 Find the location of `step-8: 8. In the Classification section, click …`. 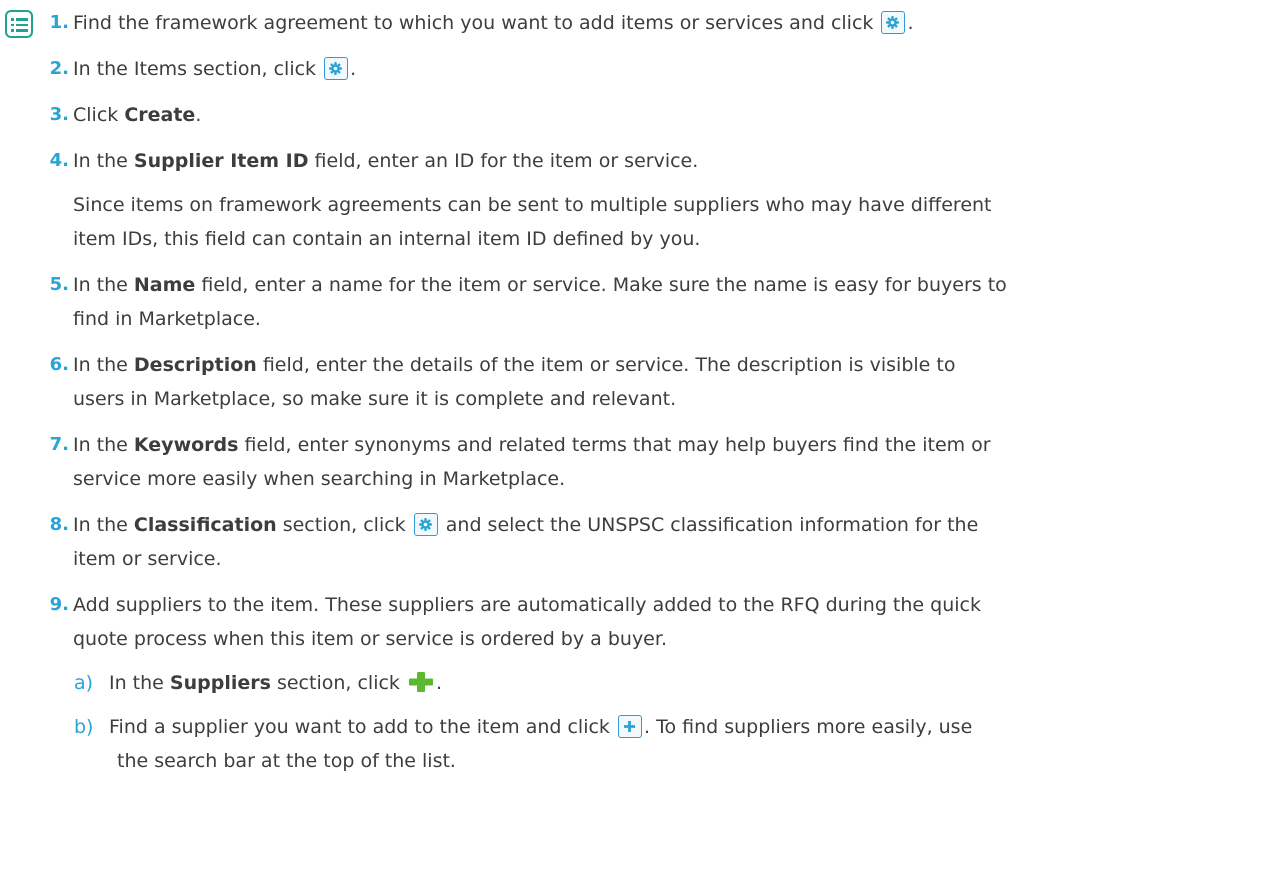

step-8: 8. In the Classification section, click … is located at coordinates (664, 542).